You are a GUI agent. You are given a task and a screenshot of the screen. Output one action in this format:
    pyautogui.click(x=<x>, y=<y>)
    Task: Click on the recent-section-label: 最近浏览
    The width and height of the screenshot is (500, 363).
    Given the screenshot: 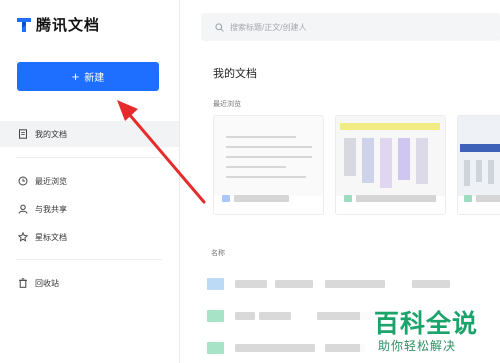 What is the action you would take?
    pyautogui.click(x=227, y=104)
    